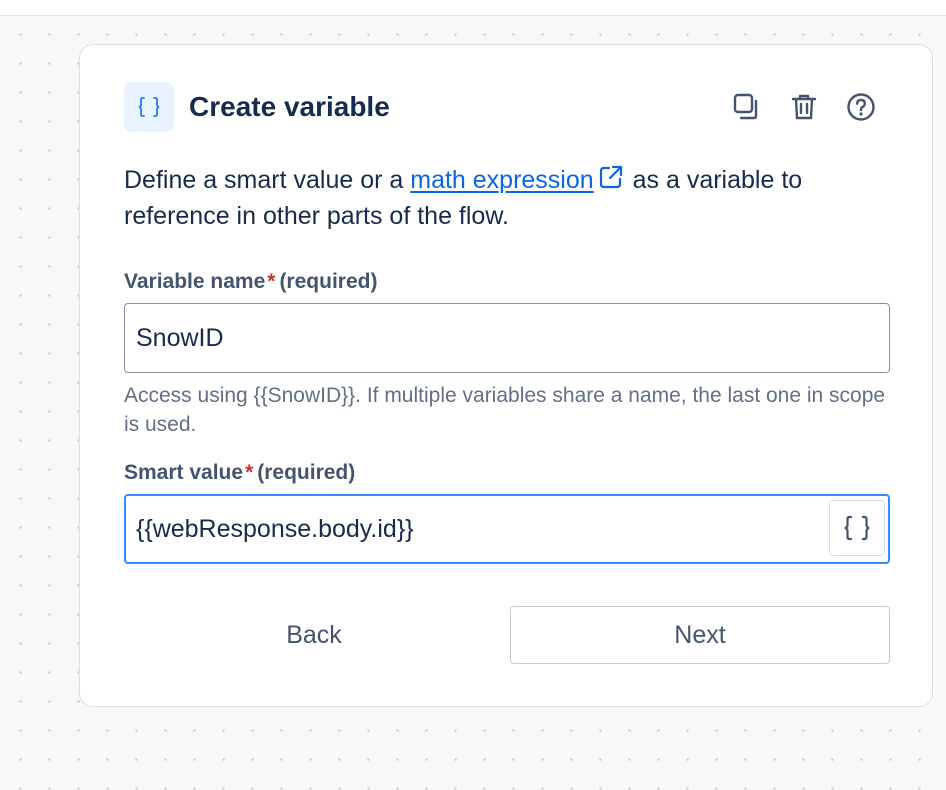  What do you see at coordinates (507, 529) in the screenshot?
I see `smart-value-input` at bounding box center [507, 529].